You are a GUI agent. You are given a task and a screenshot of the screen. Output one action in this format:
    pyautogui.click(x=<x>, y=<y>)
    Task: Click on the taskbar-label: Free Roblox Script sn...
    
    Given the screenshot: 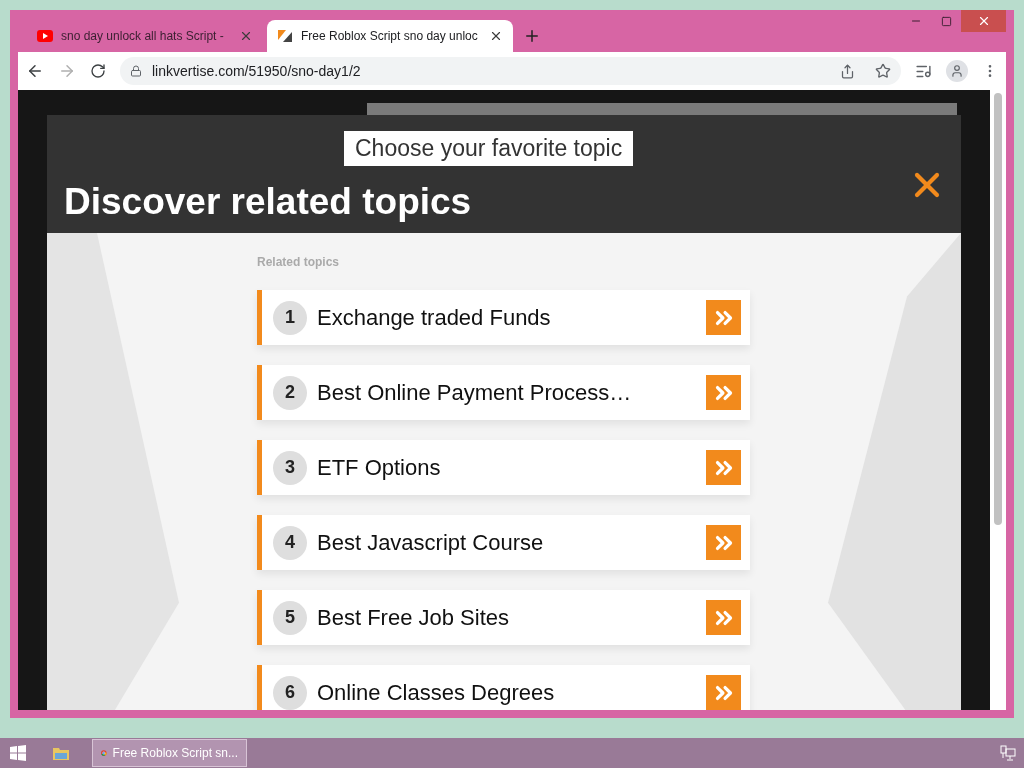 What is the action you would take?
    pyautogui.click(x=175, y=753)
    